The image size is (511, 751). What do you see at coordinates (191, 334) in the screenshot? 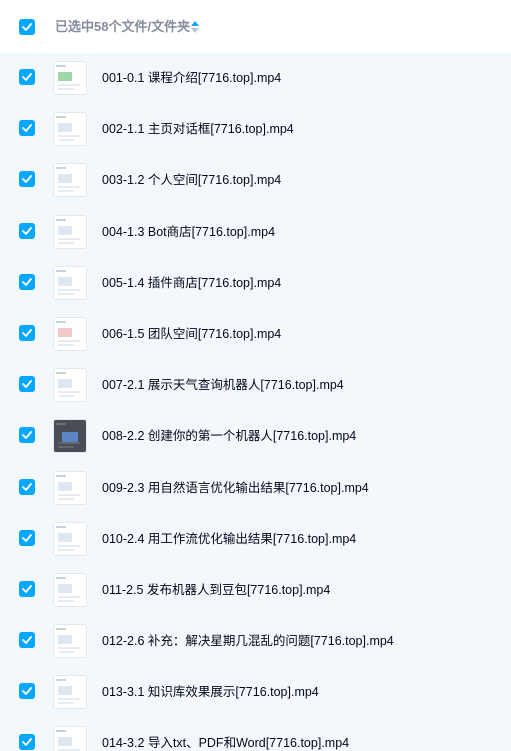
I see `file-name: 006-1.5 团队空间[7716.top].mp4` at bounding box center [191, 334].